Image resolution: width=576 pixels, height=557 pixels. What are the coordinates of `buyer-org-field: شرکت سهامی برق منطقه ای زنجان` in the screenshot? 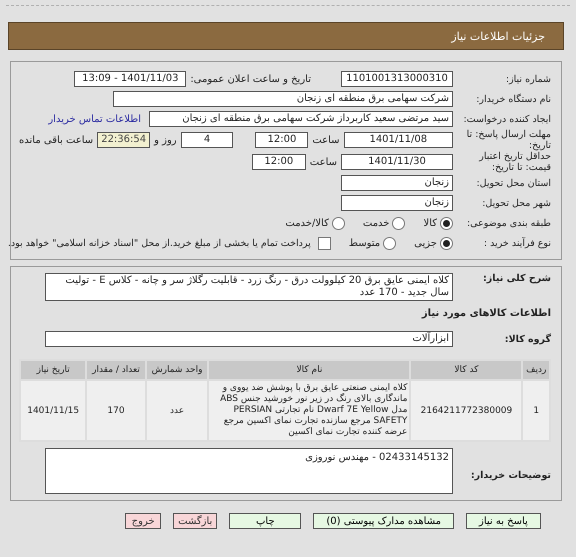 It's located at (283, 99).